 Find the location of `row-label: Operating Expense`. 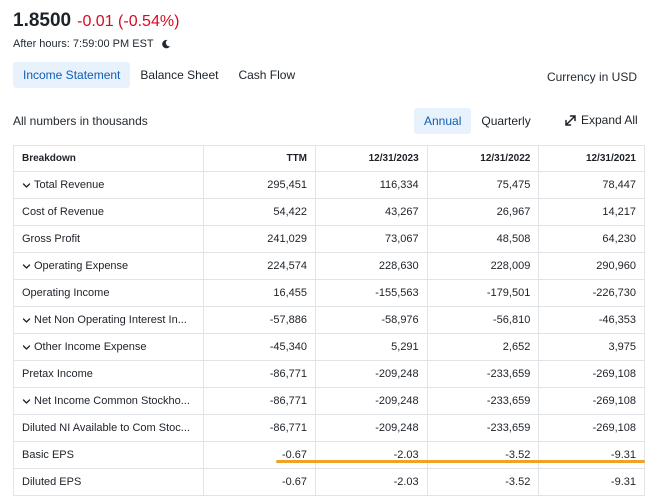

row-label: Operating Expense is located at coordinates (81, 266).